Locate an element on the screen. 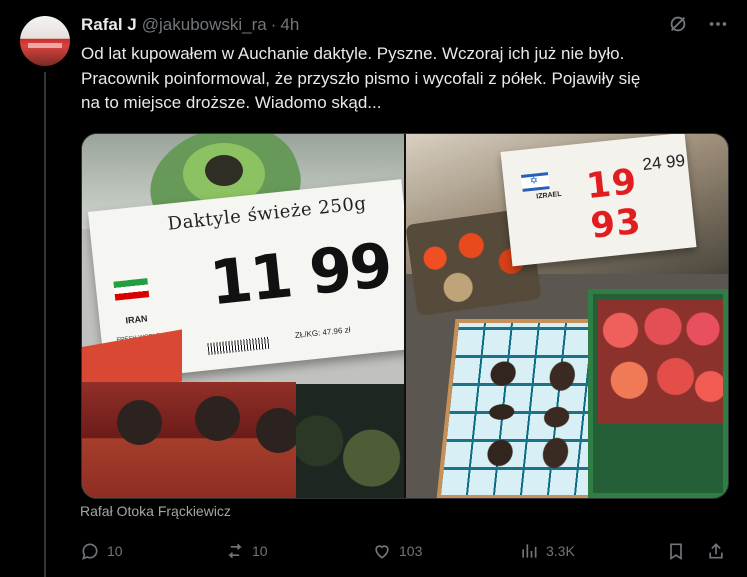 The height and width of the screenshot is (577, 747). repost-button: 10 is located at coordinates (246, 551).